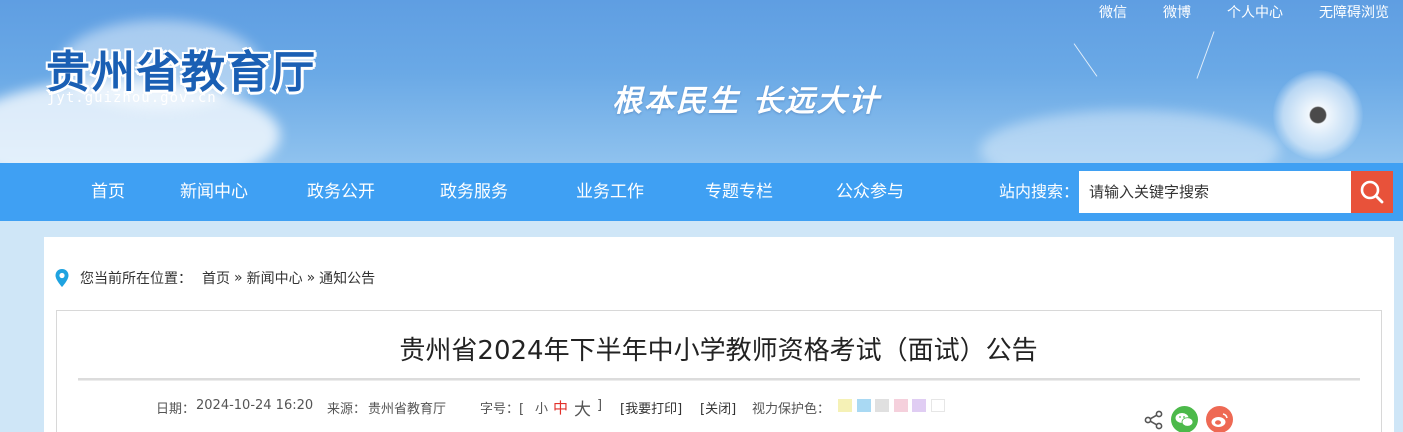 This screenshot has height=432, width=1403. What do you see at coordinates (108, 192) in the screenshot?
I see `nav-item-home: 首页` at bounding box center [108, 192].